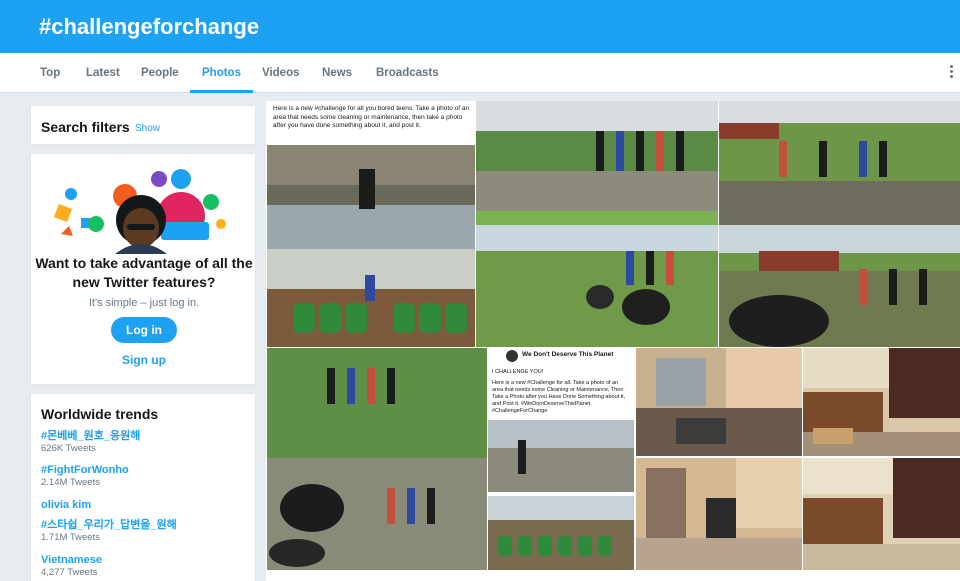  What do you see at coordinates (719, 402) in the screenshot?
I see `photo-messy-room` at bounding box center [719, 402].